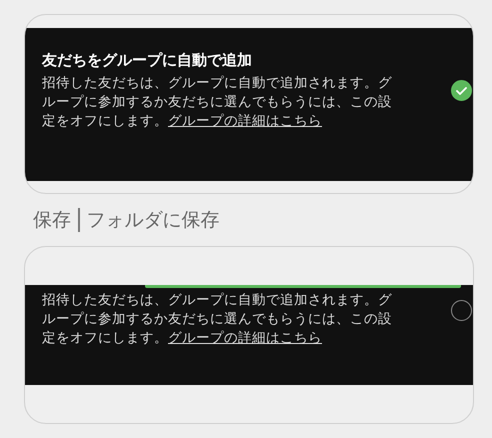 Image resolution: width=492 pixels, height=438 pixels. I want to click on setting-title: 友だちをグループに自動で追加, so click(147, 60).